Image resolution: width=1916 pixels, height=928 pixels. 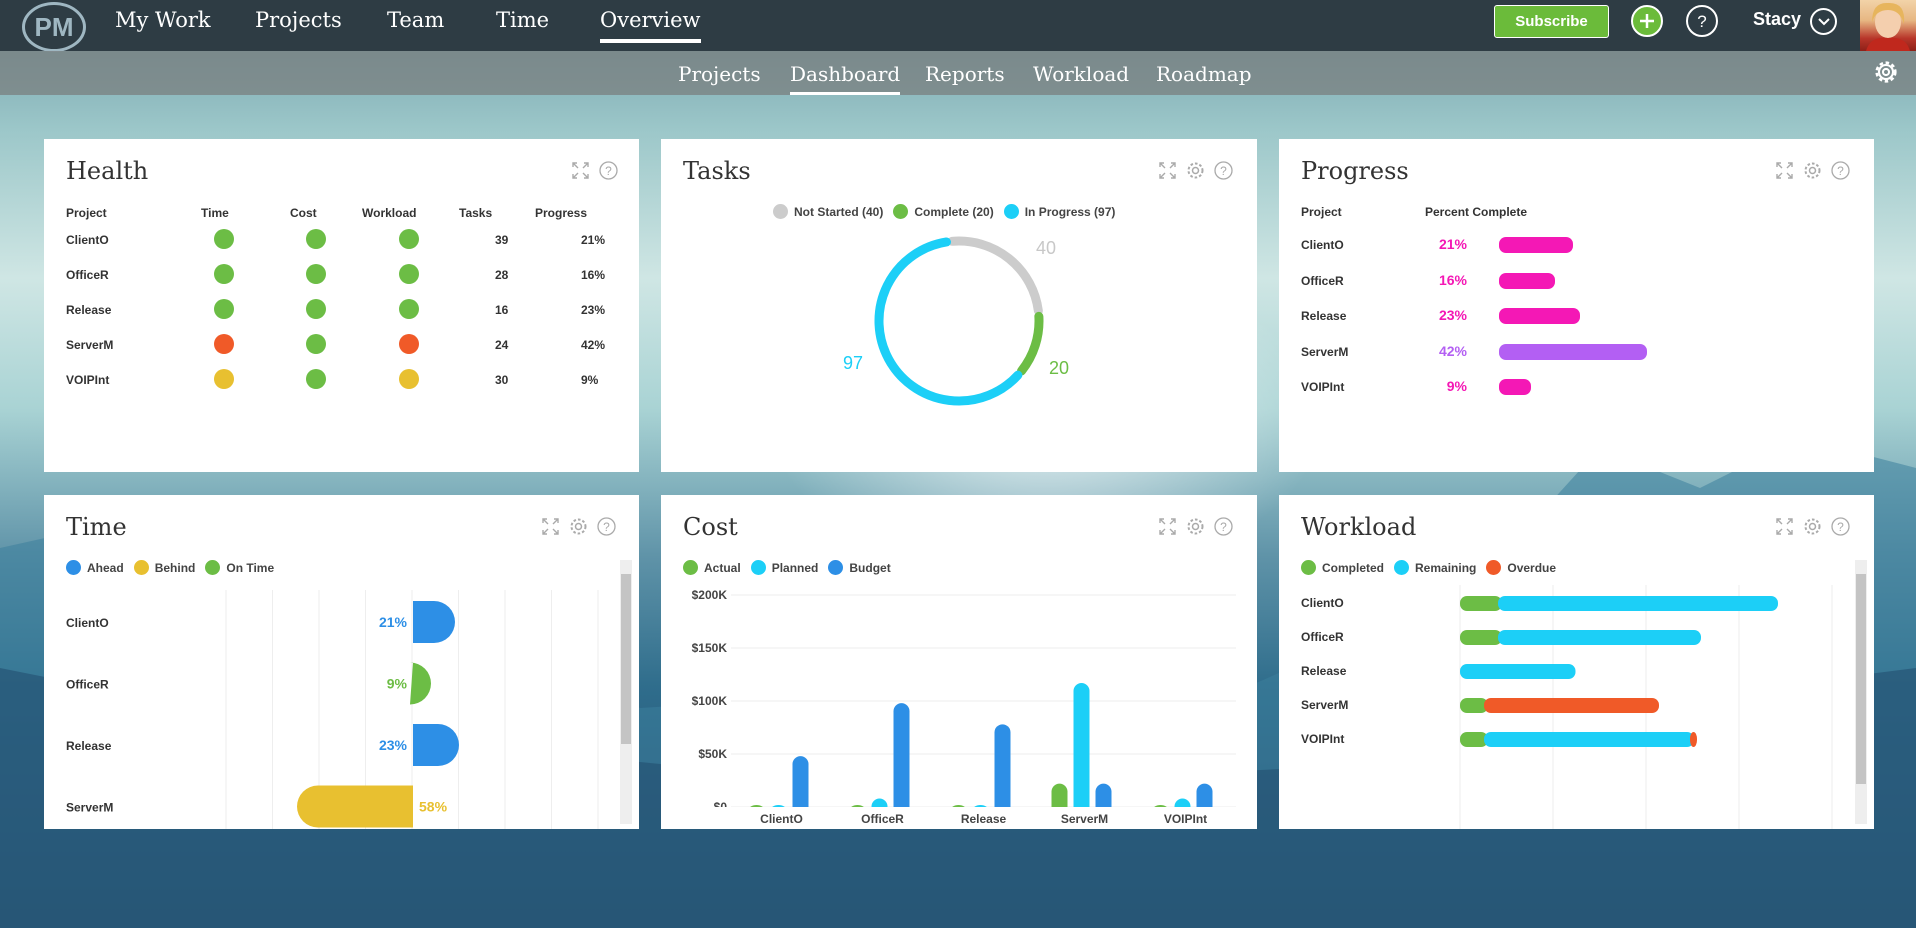 I want to click on nav-projects: Projects, so click(x=298, y=20).